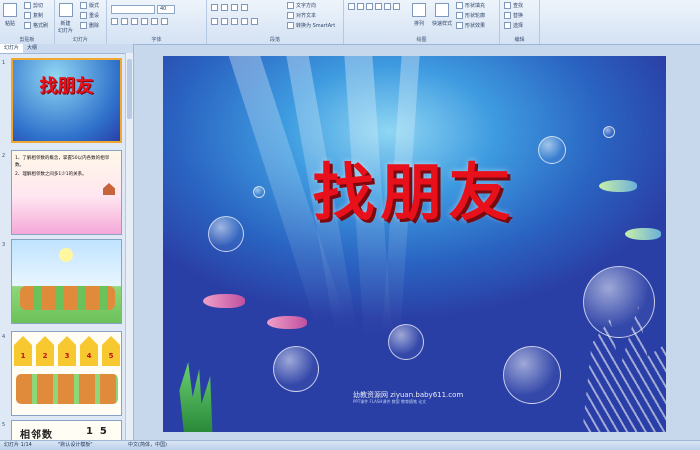 The image size is (700, 450). I want to click on pencil-number: 3, so click(67, 351).